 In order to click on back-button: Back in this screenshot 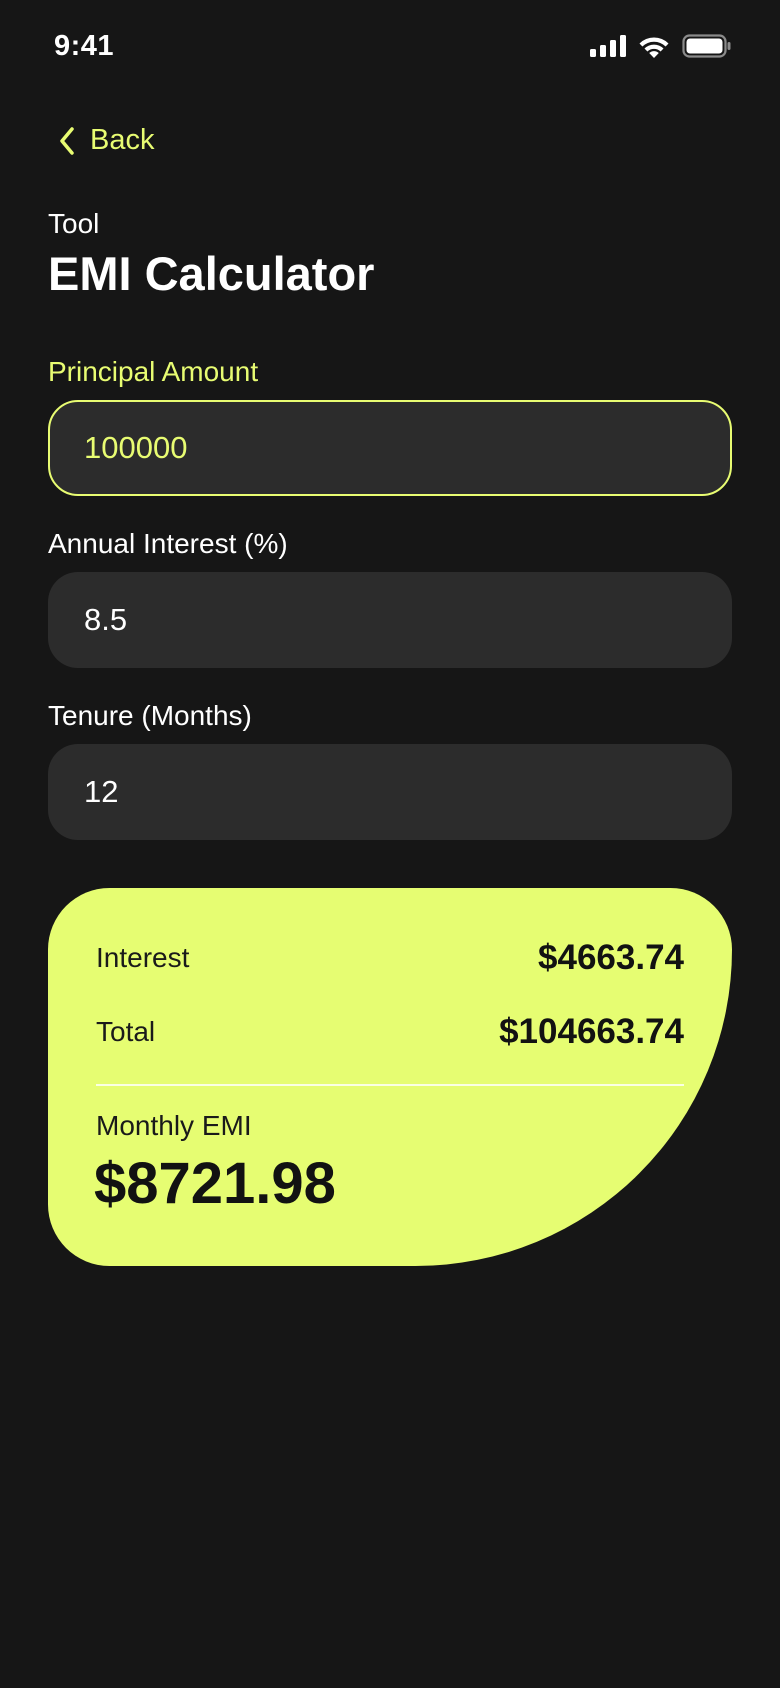, I will do `click(106, 140)`.